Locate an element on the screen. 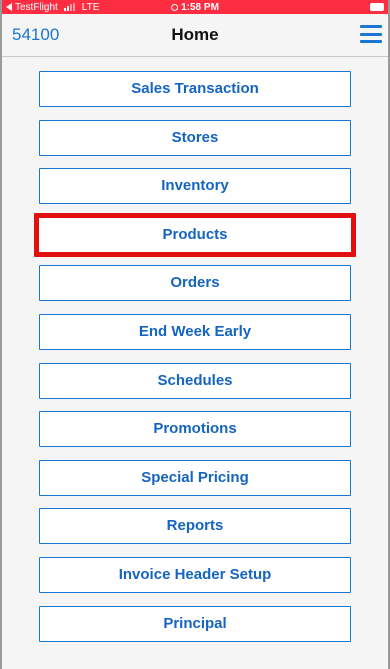 The height and width of the screenshot is (669, 390). time-label: 1:58 PM is located at coordinates (200, 7).